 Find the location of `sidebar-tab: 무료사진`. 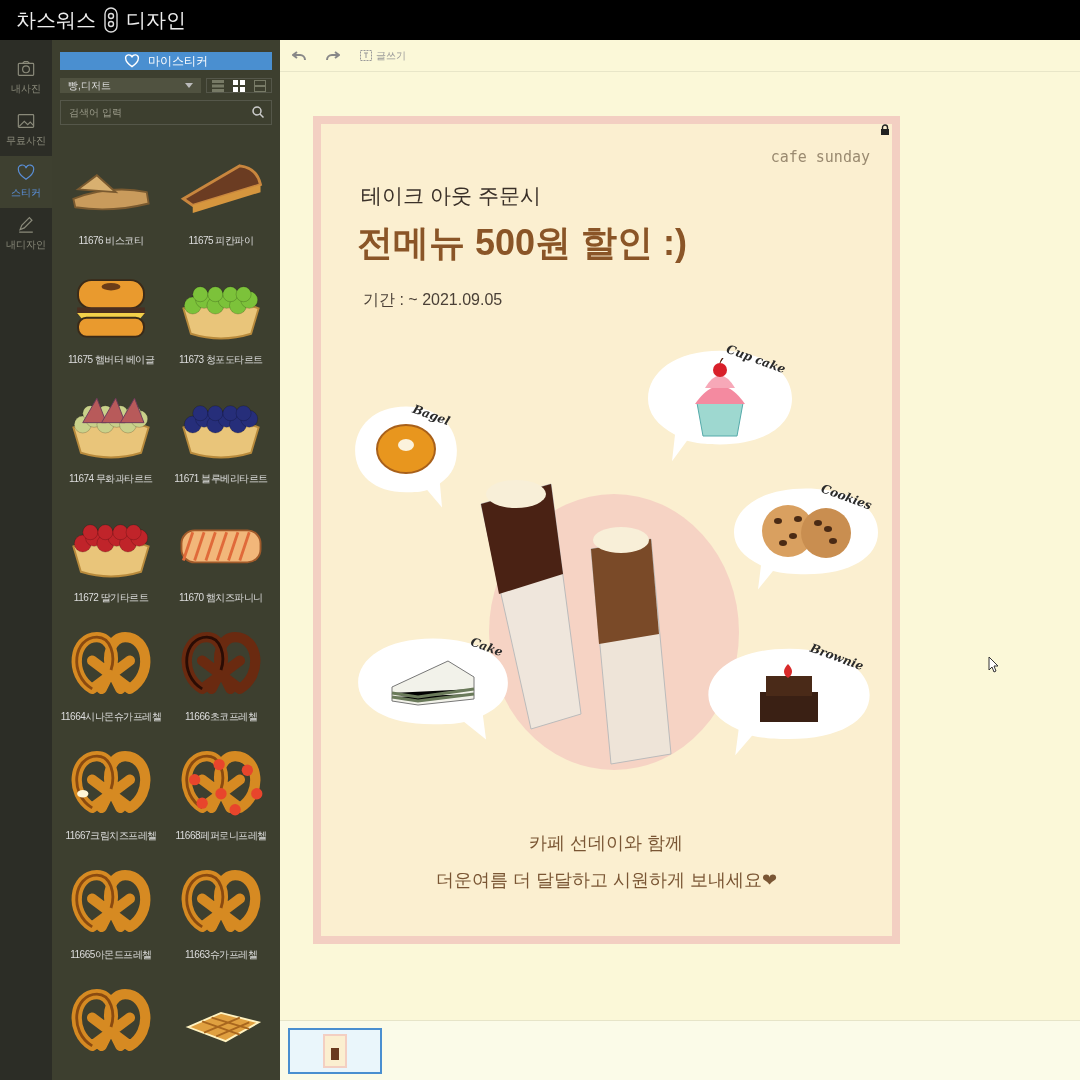

sidebar-tab: 무료사진 is located at coordinates (26, 130).